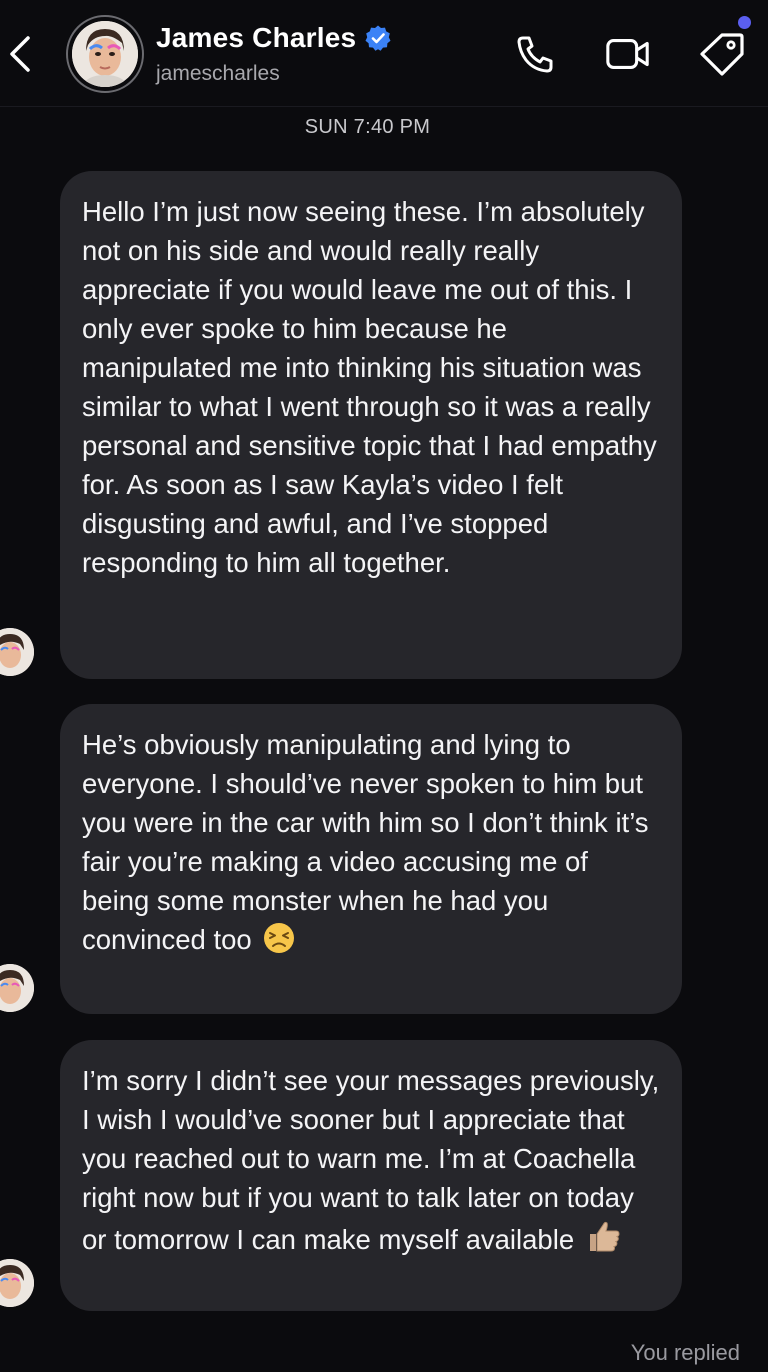 The width and height of the screenshot is (768, 1372). I want to click on back-button, so click(20, 54).